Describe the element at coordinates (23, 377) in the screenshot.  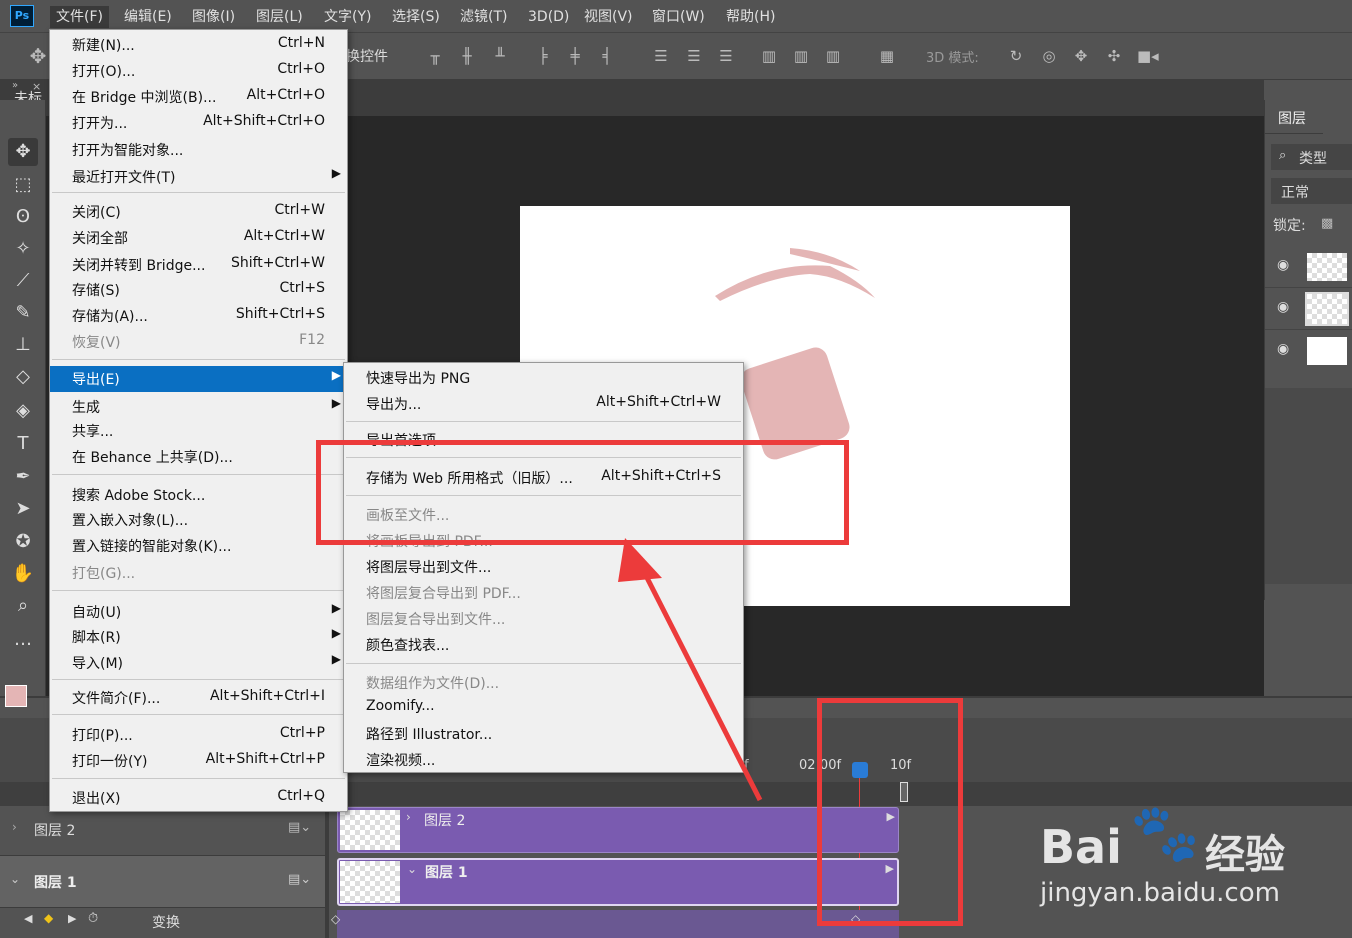
I see `eraser-tool-icon: ◇` at that location.